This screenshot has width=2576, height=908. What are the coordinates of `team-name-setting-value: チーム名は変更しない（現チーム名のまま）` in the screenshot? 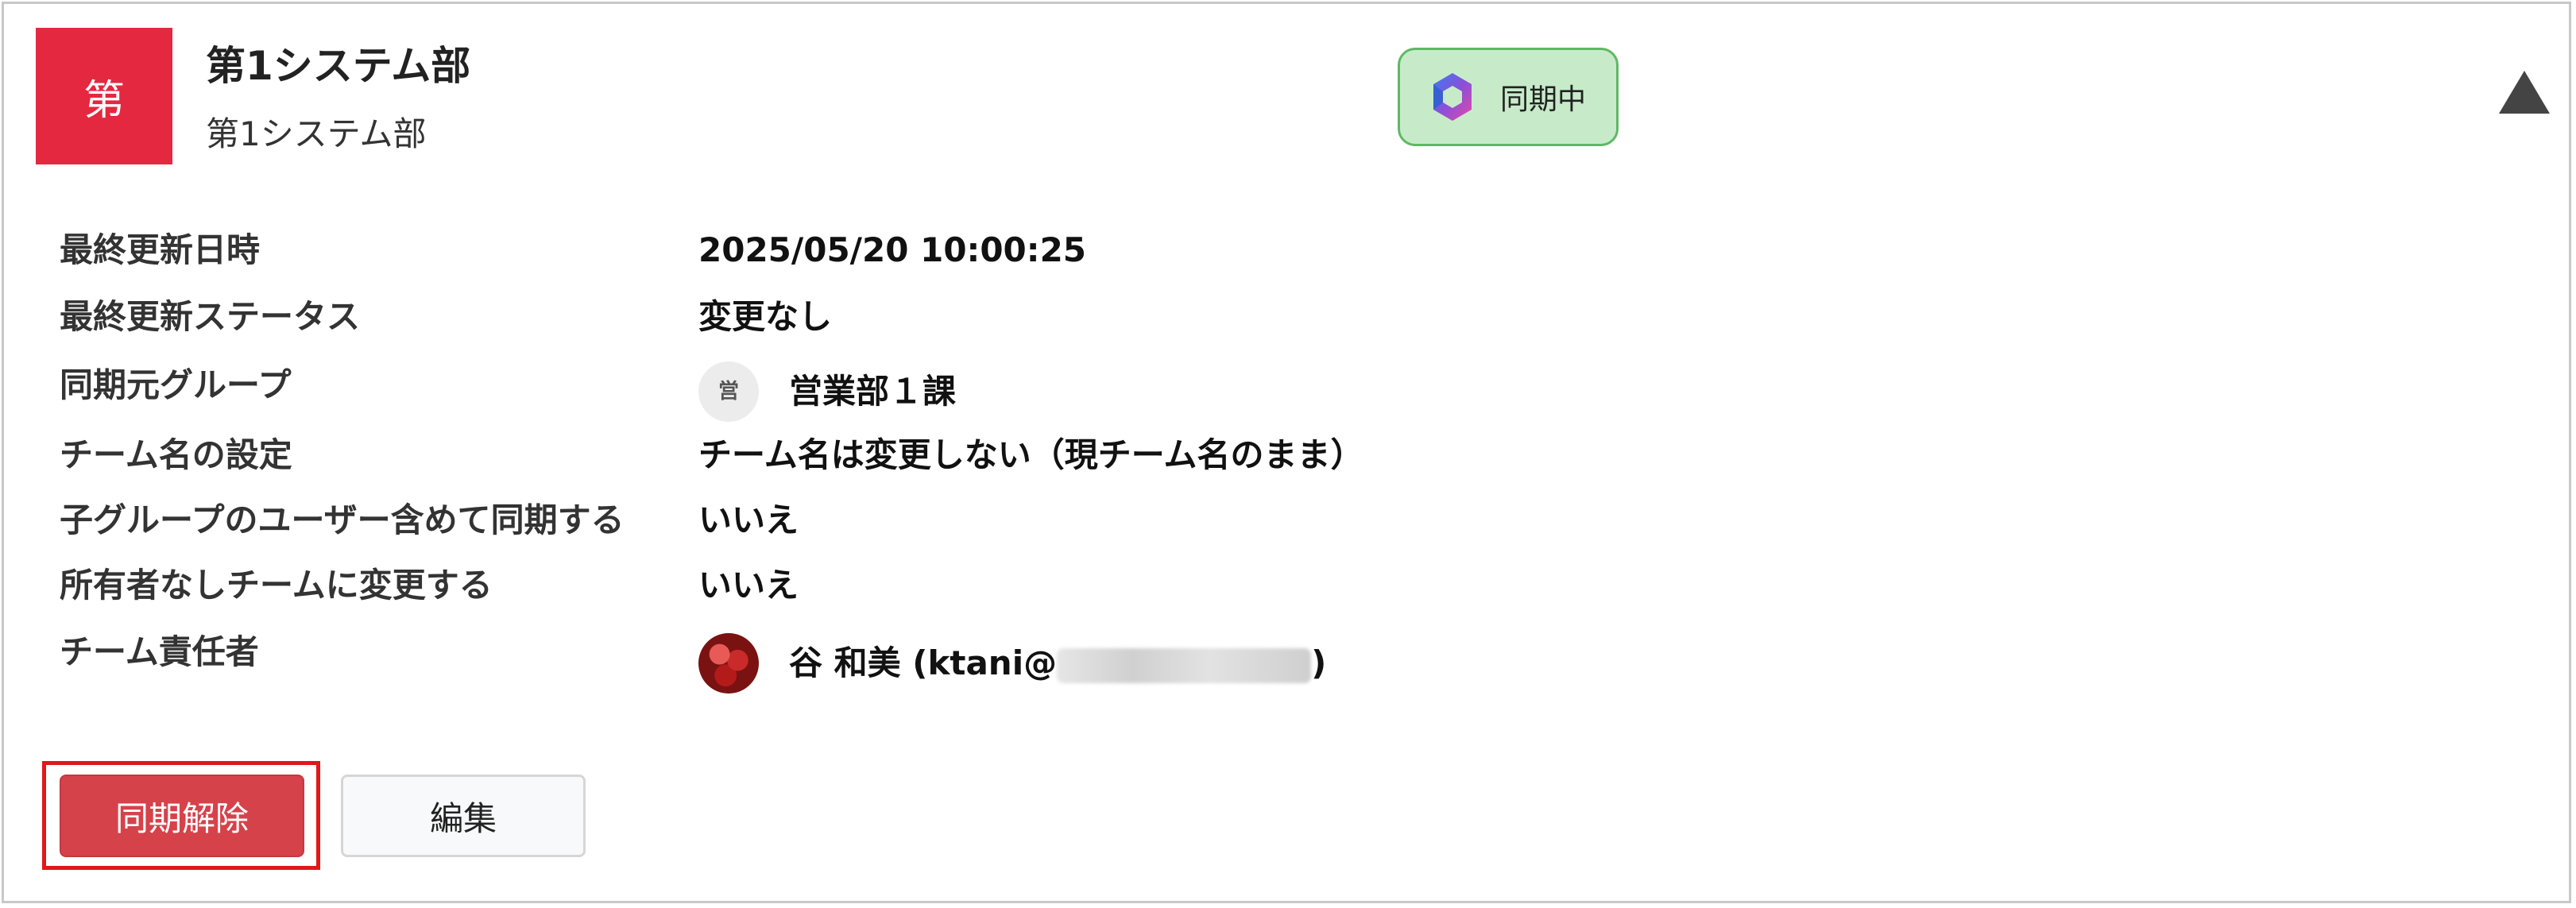 It's located at (1031, 454).